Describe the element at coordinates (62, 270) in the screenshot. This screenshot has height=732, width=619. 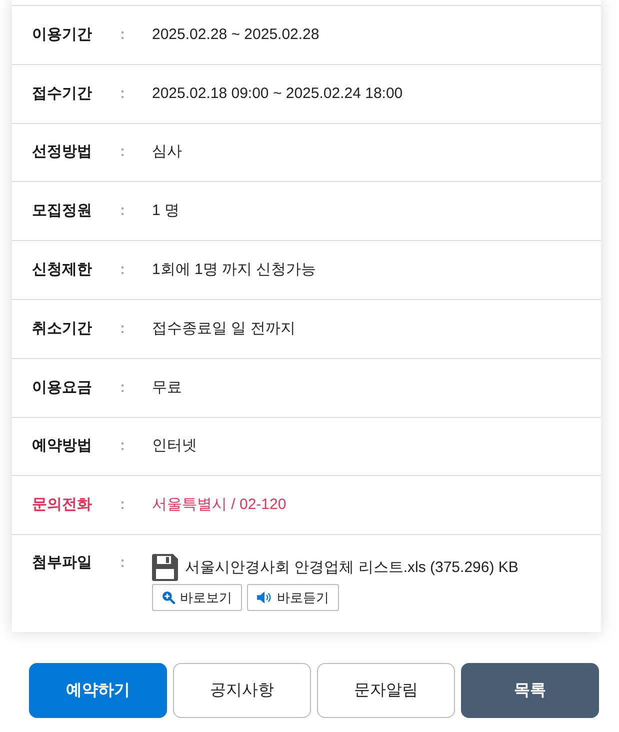
I see `field-label: 신청제한` at that location.